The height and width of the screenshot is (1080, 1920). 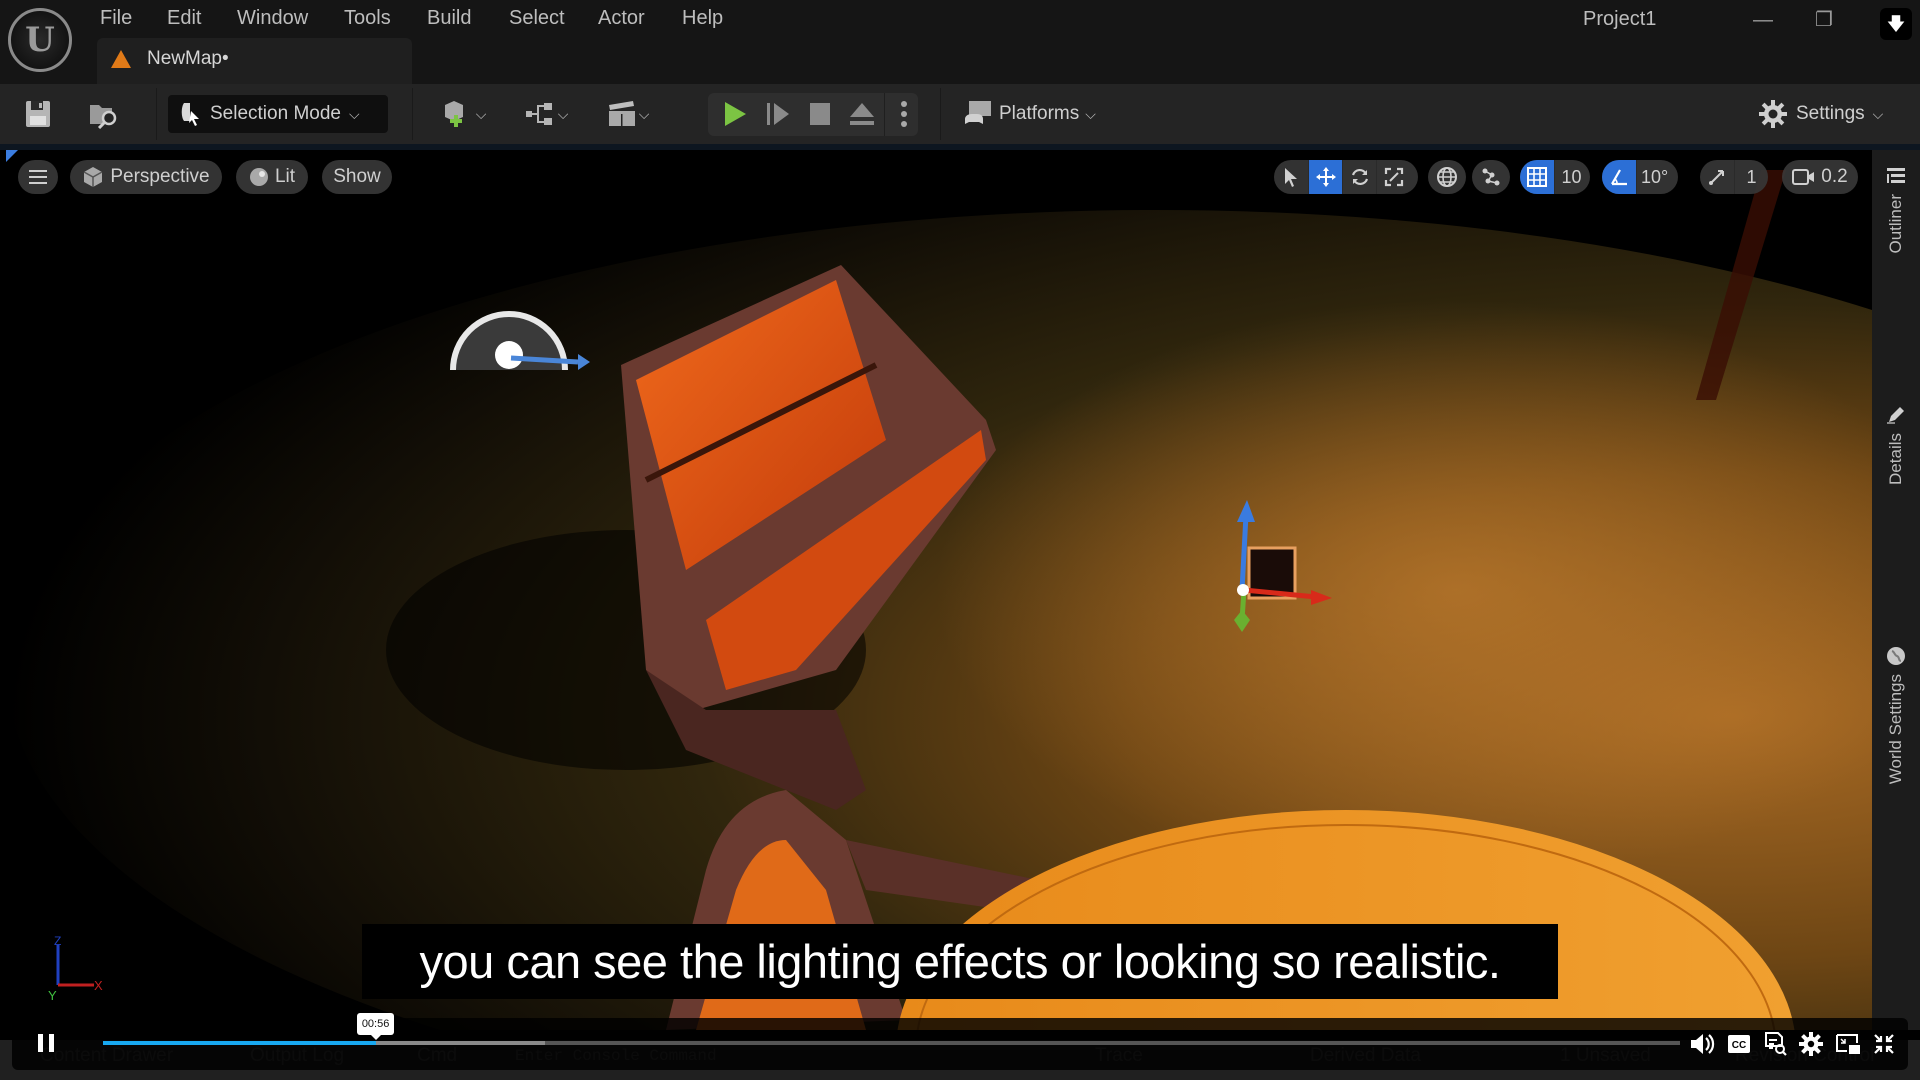 What do you see at coordinates (1654, 177) in the screenshot?
I see `rotation-snap-value: 10°` at bounding box center [1654, 177].